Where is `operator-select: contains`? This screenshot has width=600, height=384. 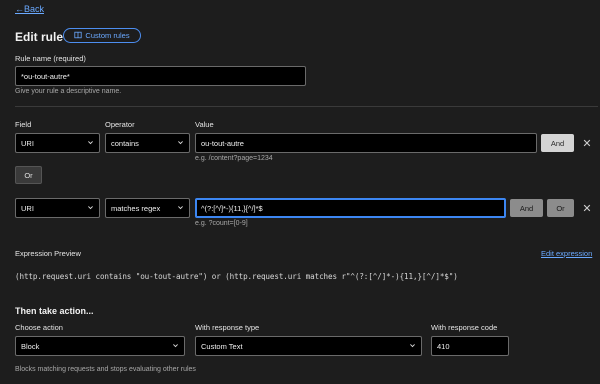 operator-select: contains is located at coordinates (147, 143).